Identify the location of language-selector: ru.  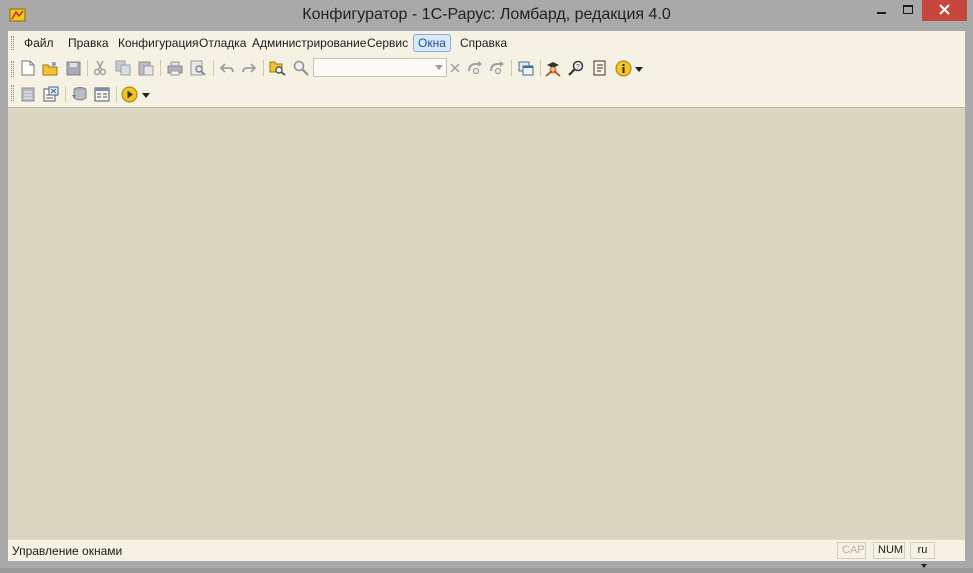
(922, 555).